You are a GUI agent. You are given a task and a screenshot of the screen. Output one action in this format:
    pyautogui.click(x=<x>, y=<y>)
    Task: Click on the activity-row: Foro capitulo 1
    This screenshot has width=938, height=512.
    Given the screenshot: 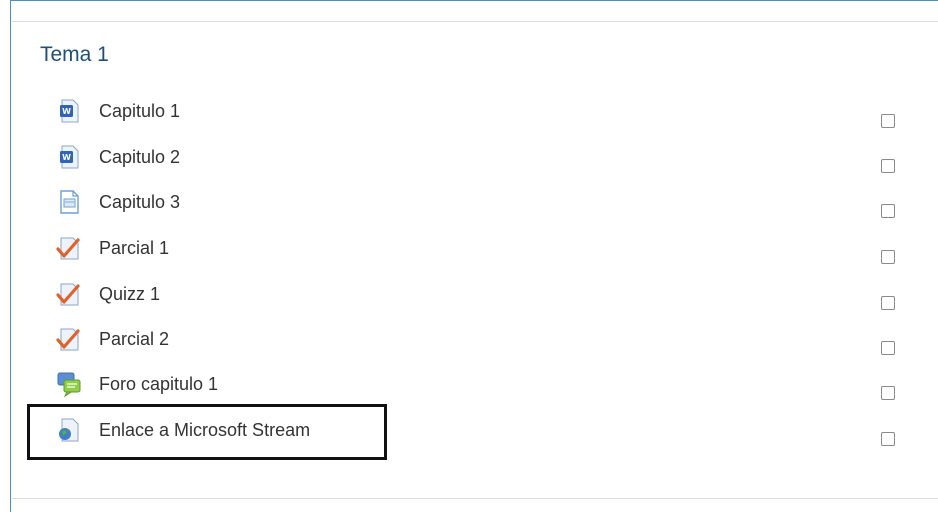 What is the action you would take?
    pyautogui.click(x=485, y=384)
    